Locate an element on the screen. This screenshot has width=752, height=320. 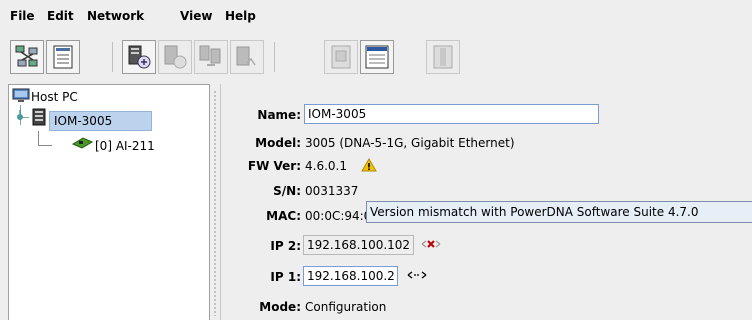
model-value: 3005 (DNA-5-1G, Gigabit Ethernet) is located at coordinates (410, 143).